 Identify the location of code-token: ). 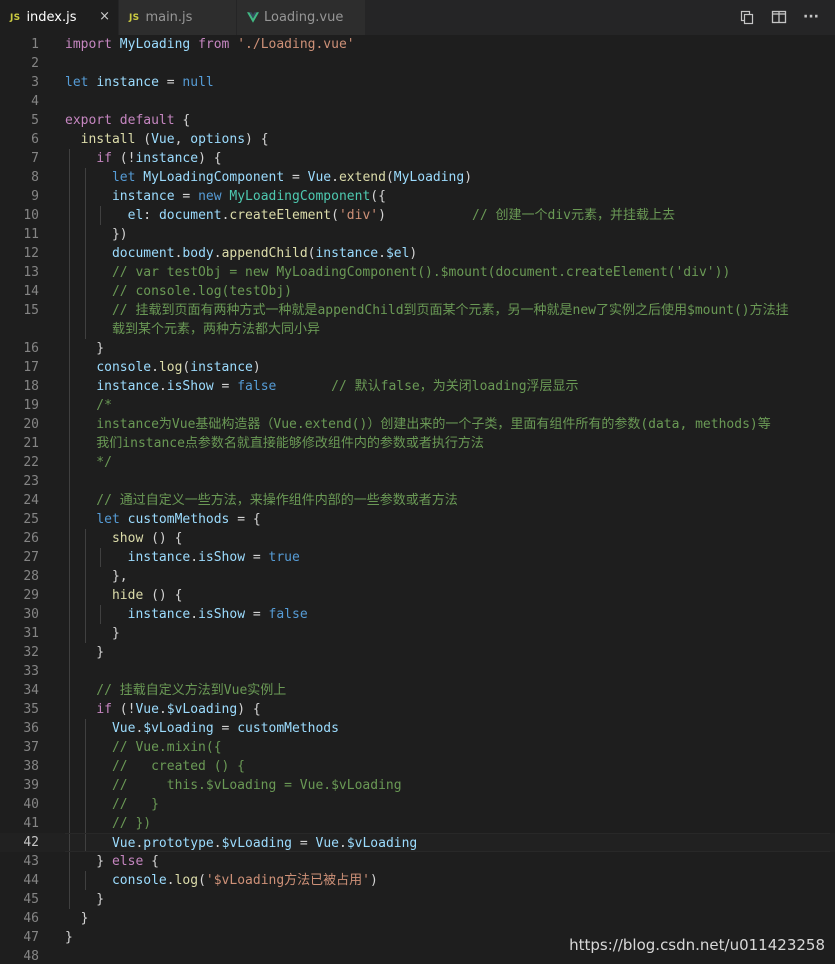
(382, 215).